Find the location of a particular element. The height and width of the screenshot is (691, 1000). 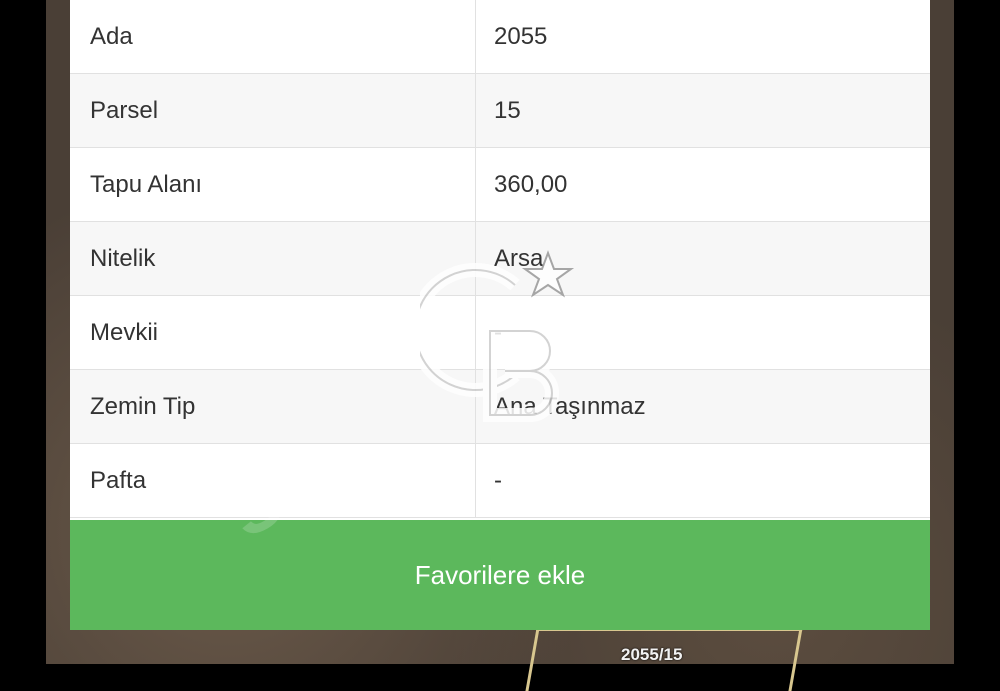

row-label: Mevkii is located at coordinates (273, 332).